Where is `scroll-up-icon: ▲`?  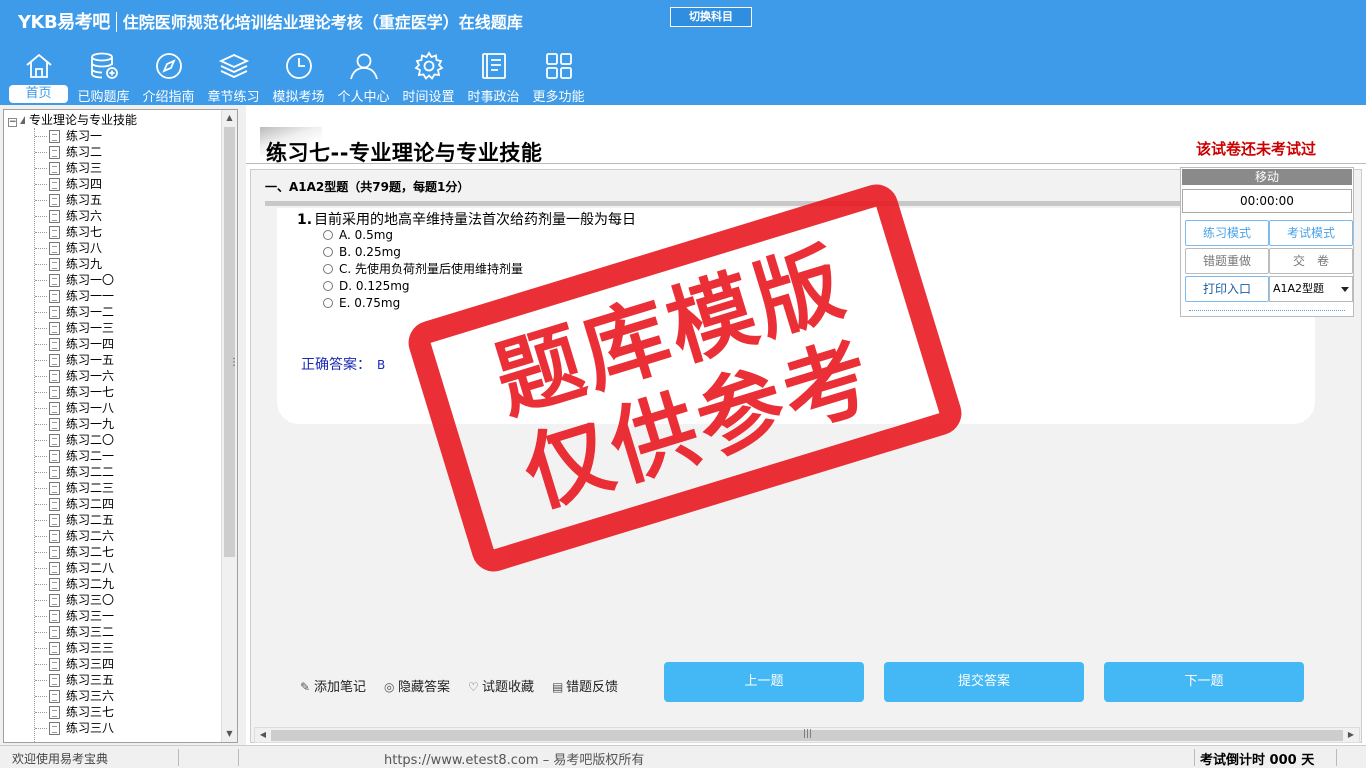 scroll-up-icon: ▲ is located at coordinates (229, 118).